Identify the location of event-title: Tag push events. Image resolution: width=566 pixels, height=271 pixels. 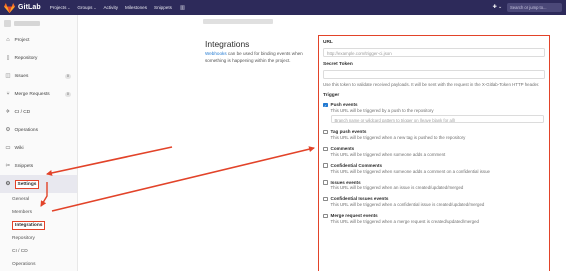
(348, 132).